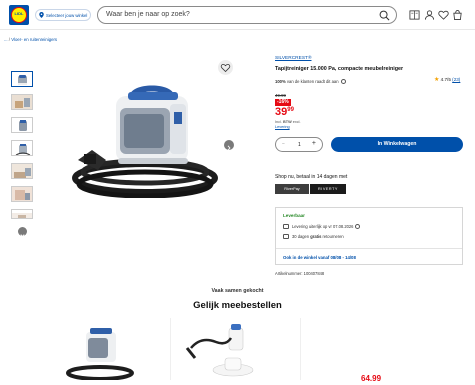  Describe the element at coordinates (237, 305) in the screenshot. I see `recommendations-title: Gelijk meebestellen` at that location.